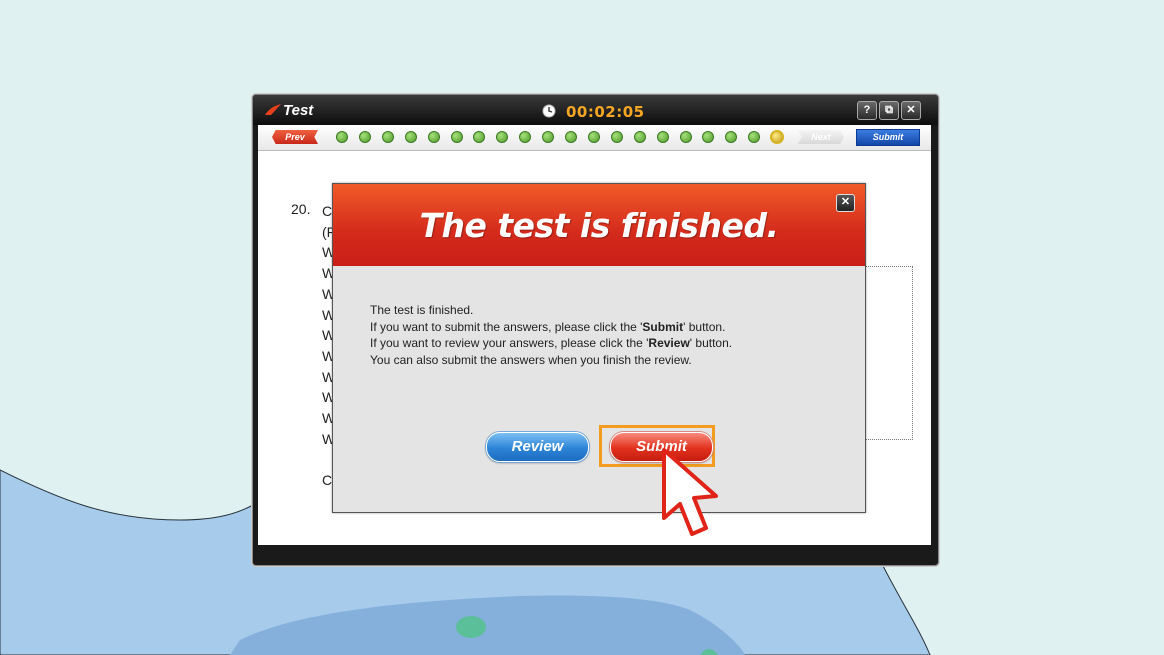  Describe the element at coordinates (301, 209) in the screenshot. I see `question-number: 20.` at that location.